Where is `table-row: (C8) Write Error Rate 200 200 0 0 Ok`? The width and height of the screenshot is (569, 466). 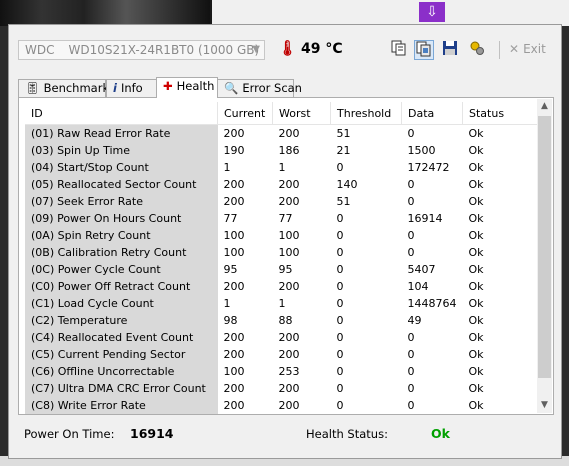 table-row: (C8) Write Error Rate 200 200 0 0 Ok is located at coordinates (287, 405).